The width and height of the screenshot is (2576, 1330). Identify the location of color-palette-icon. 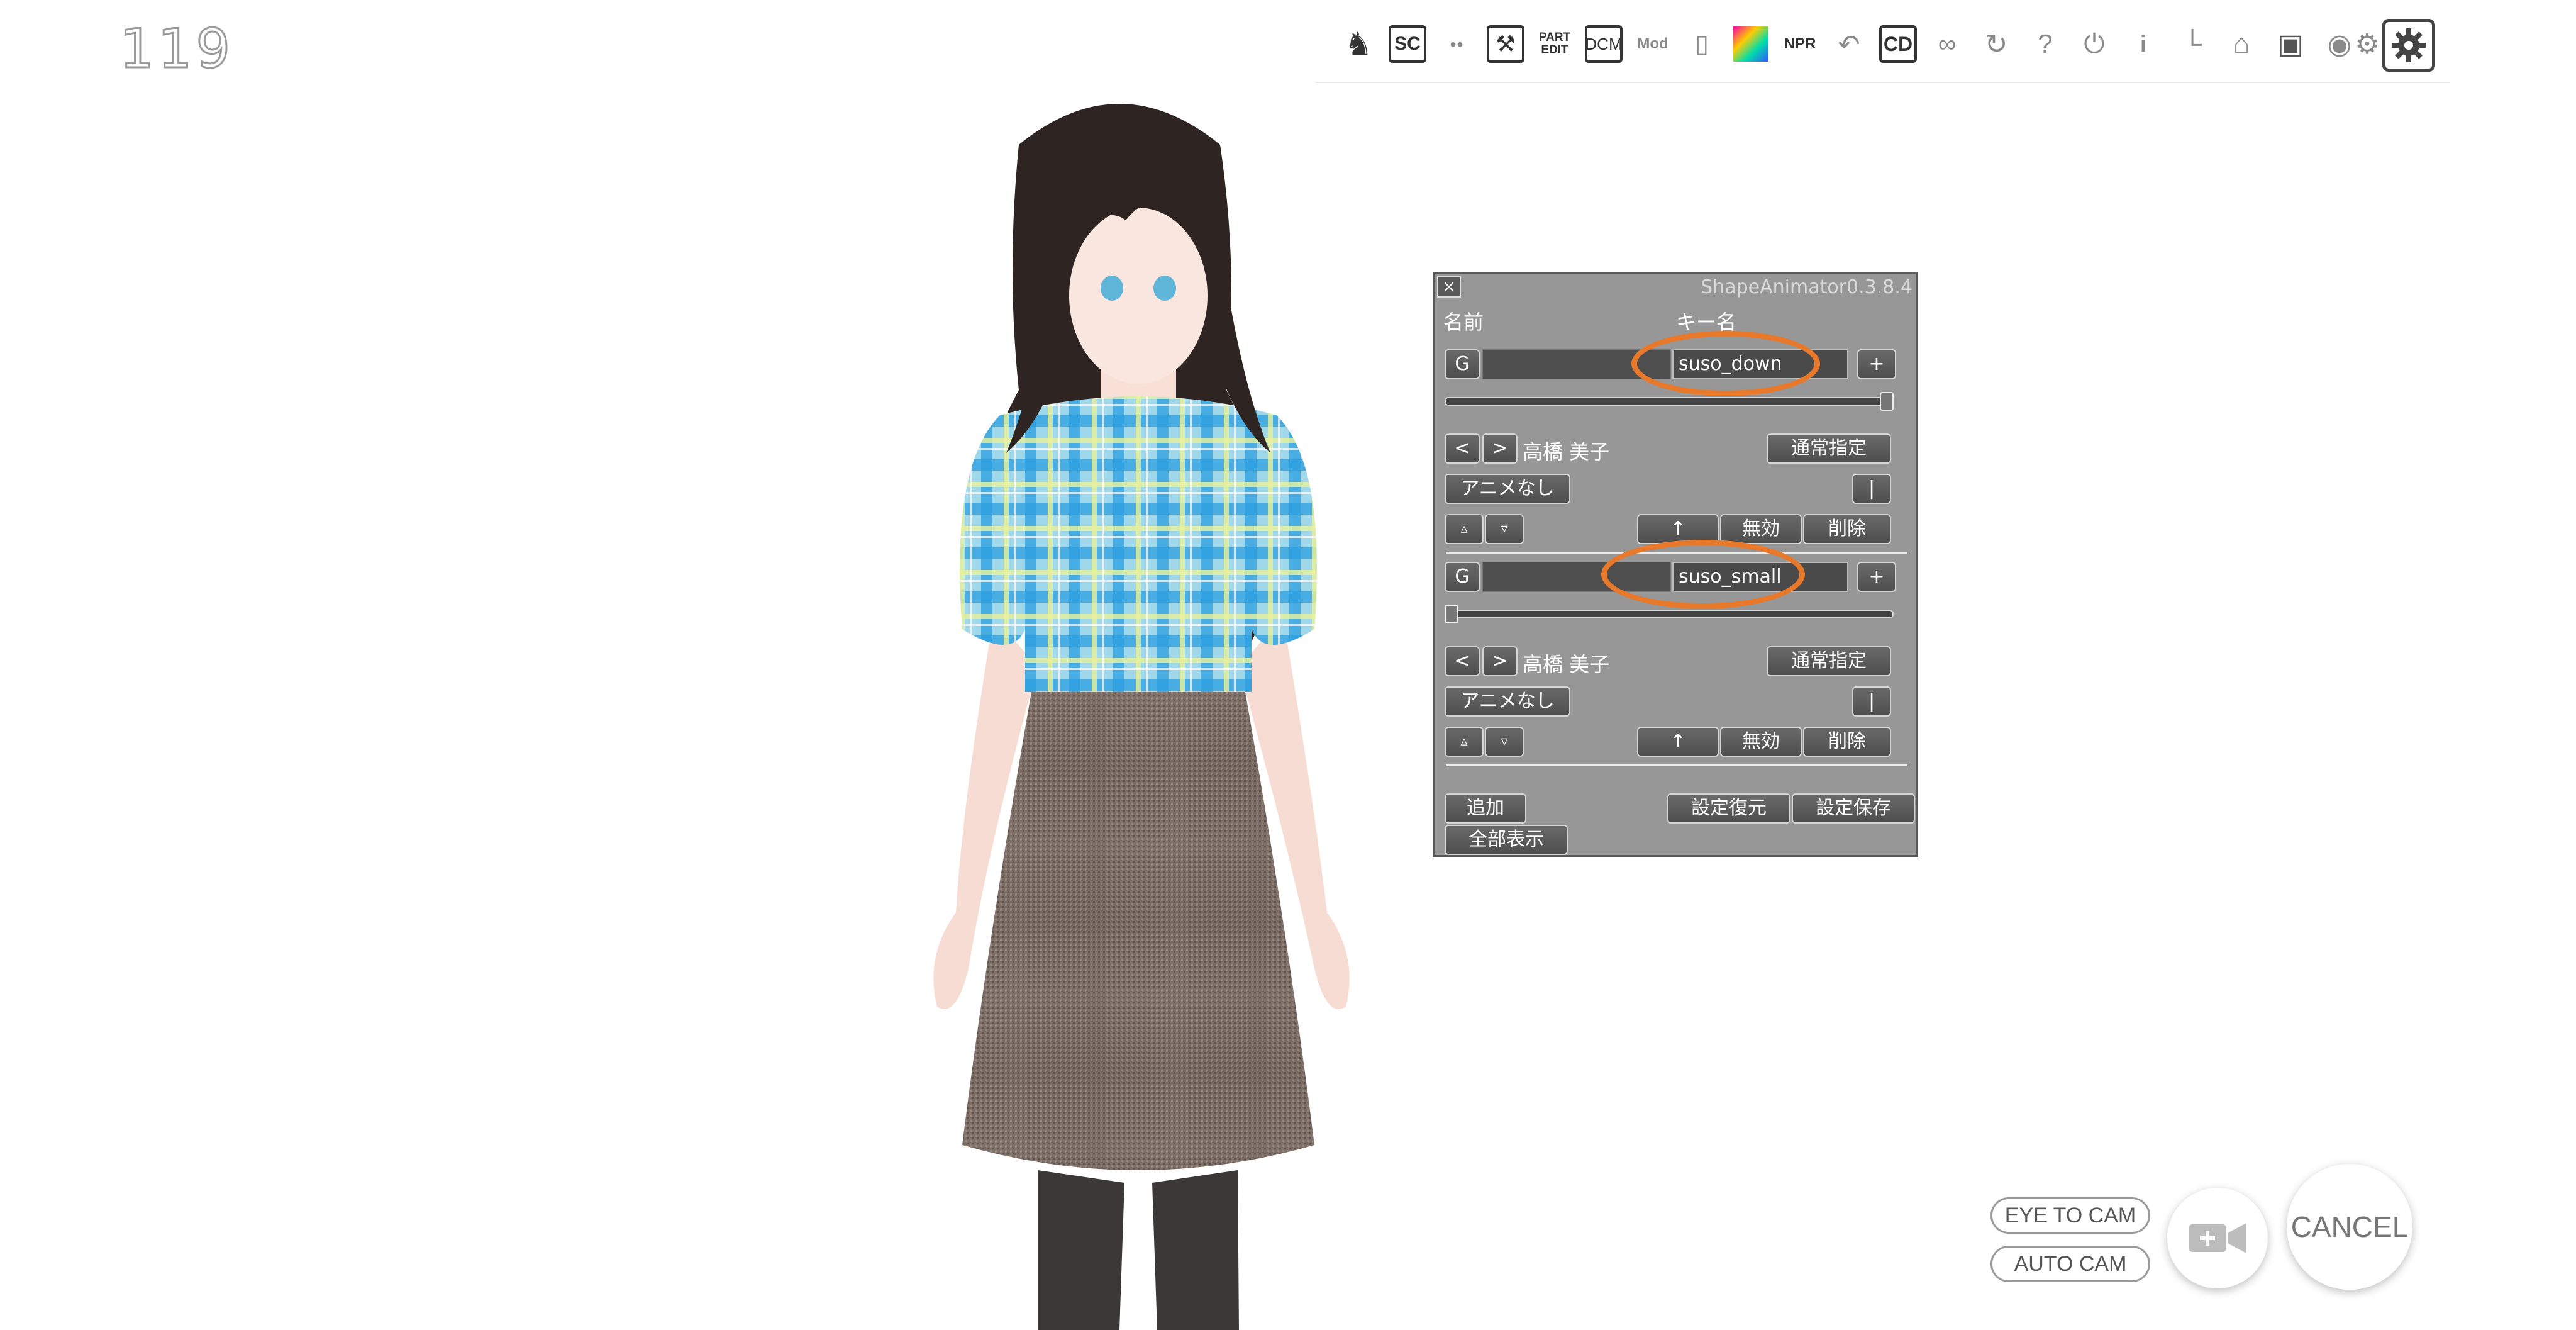
(1751, 44).